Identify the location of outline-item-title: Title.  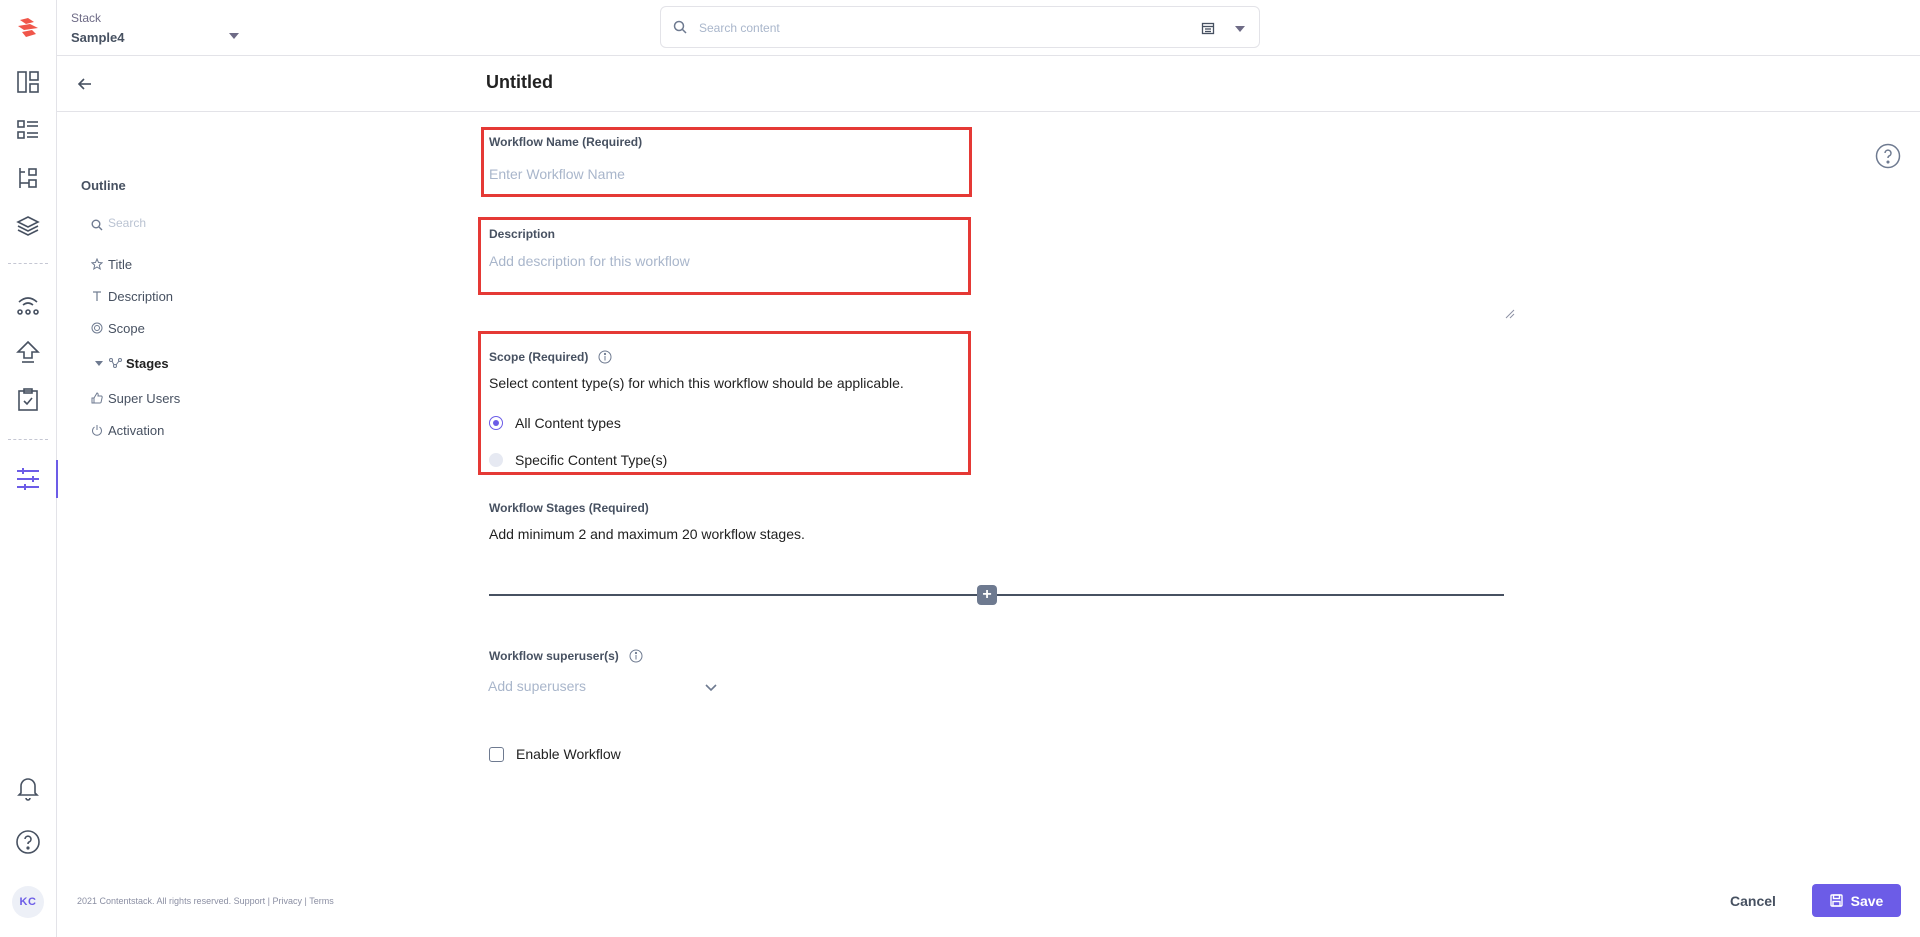
(111, 264).